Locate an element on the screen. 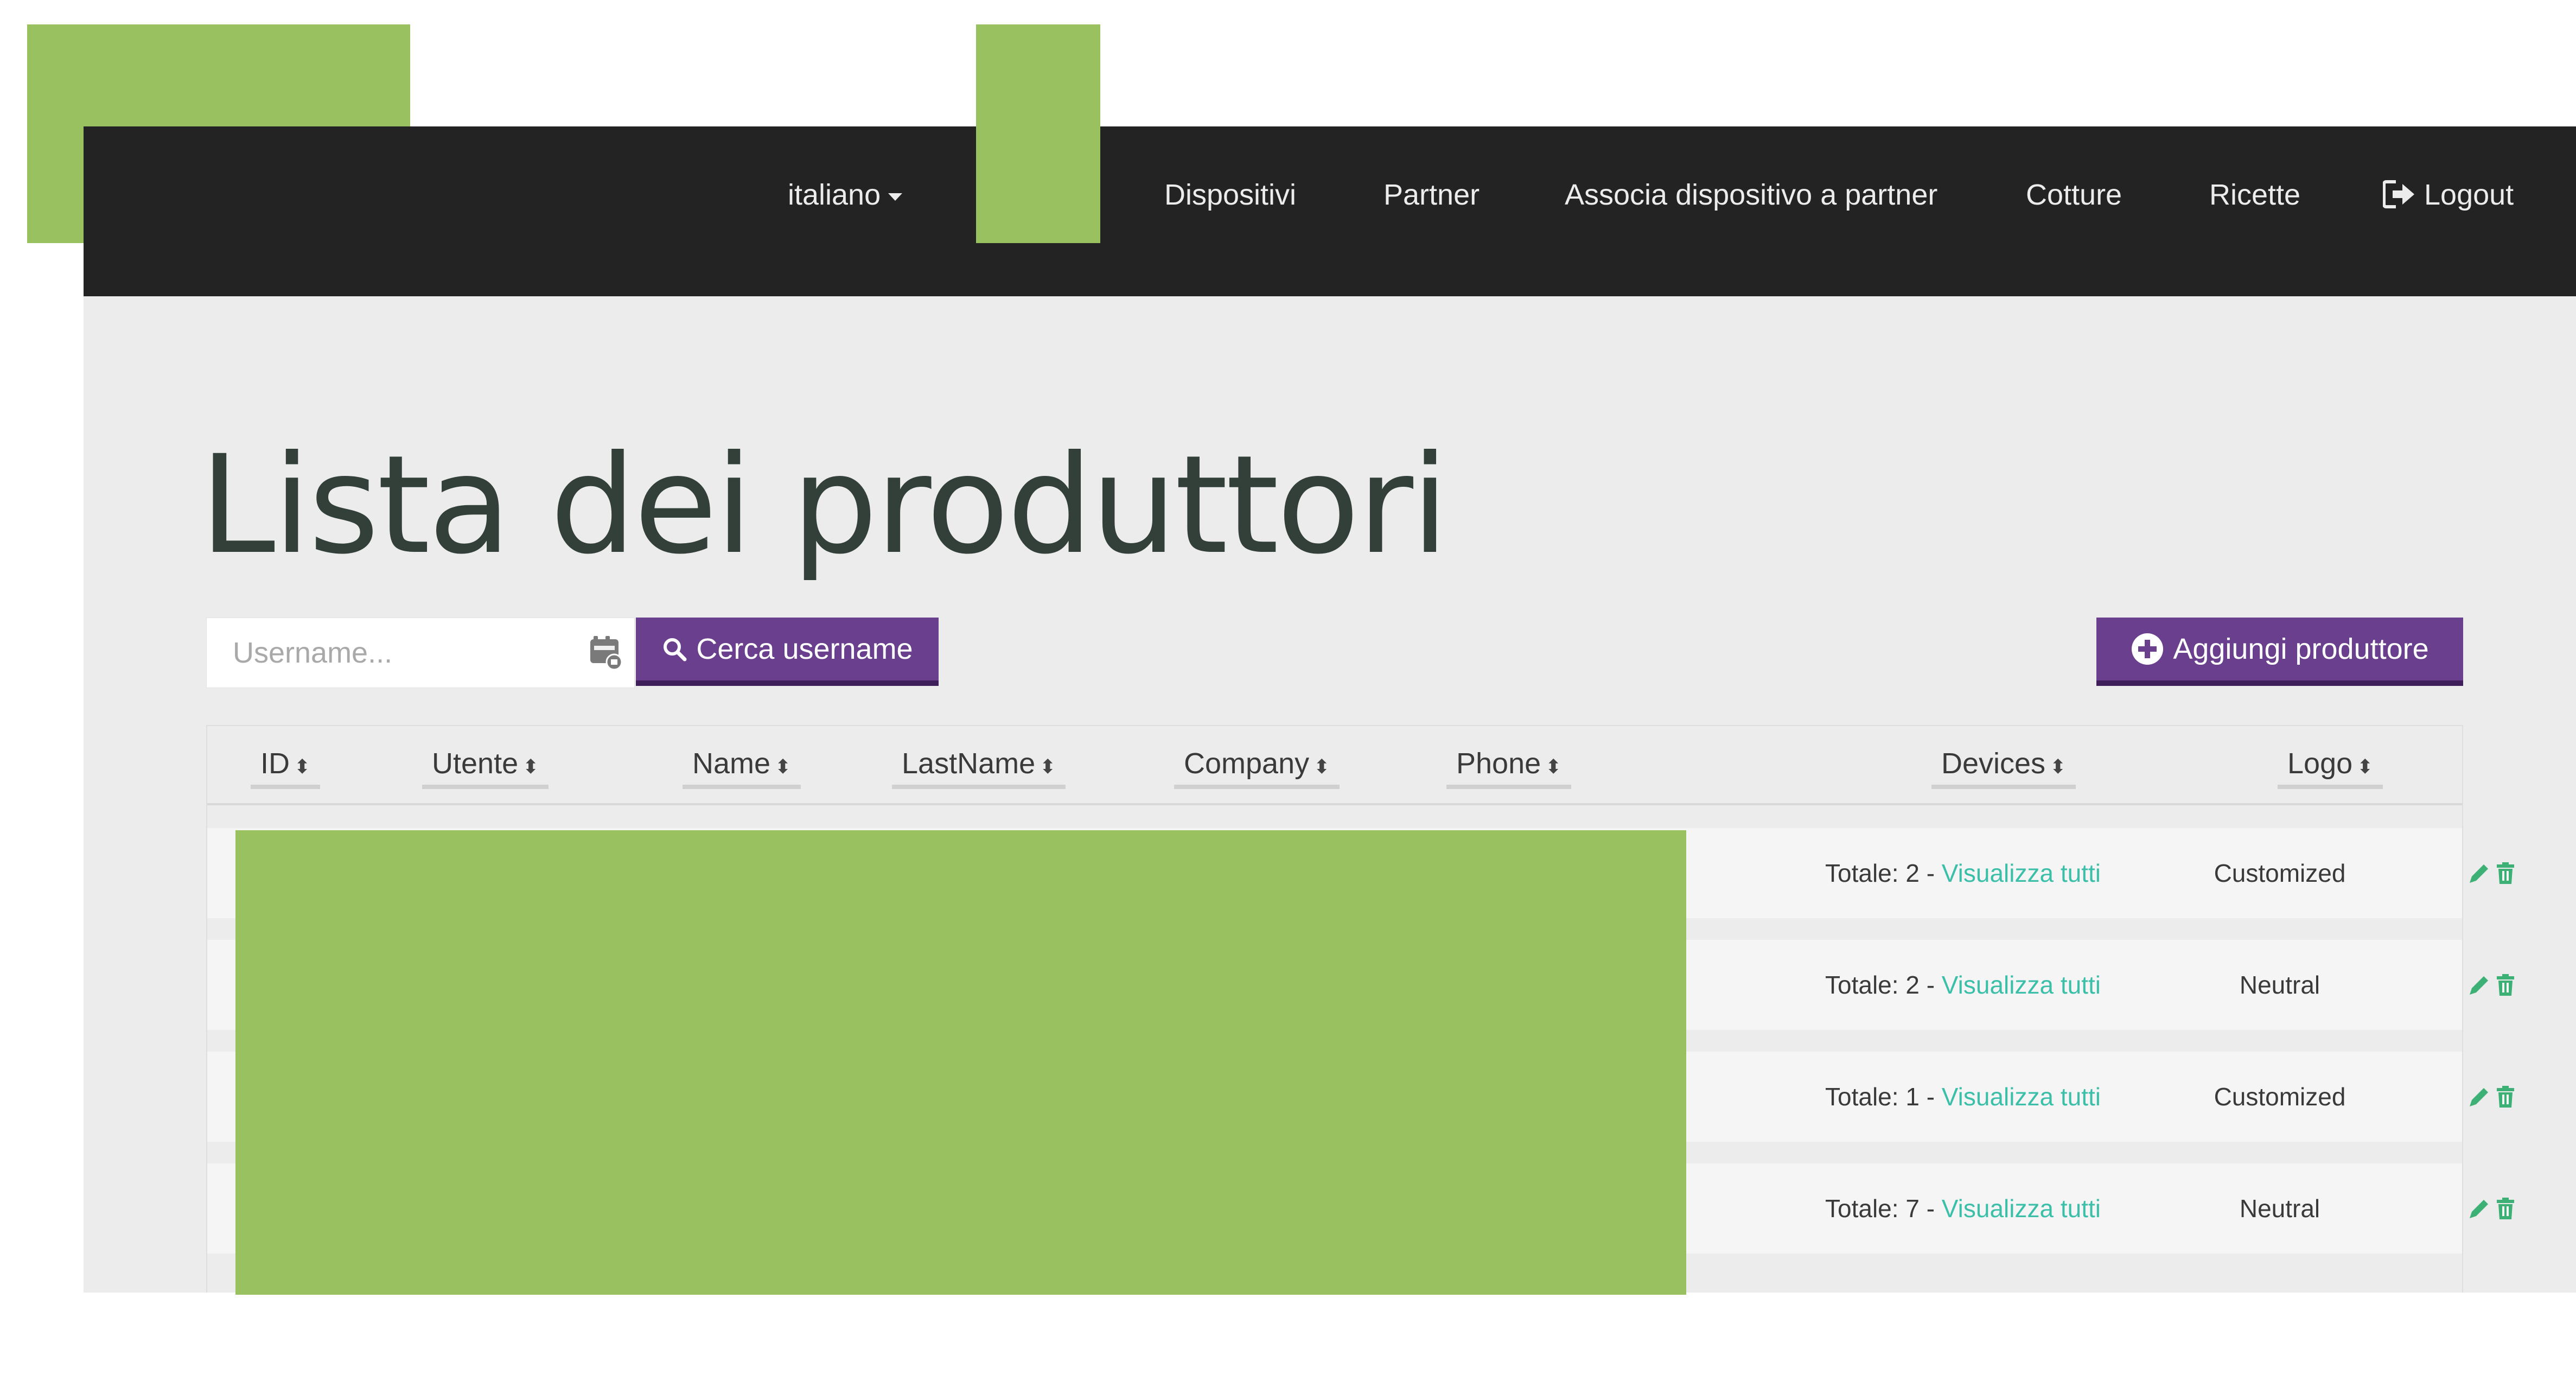  nav-item-associa-dispositivo: Associa dispositivo a partner is located at coordinates (1751, 195).